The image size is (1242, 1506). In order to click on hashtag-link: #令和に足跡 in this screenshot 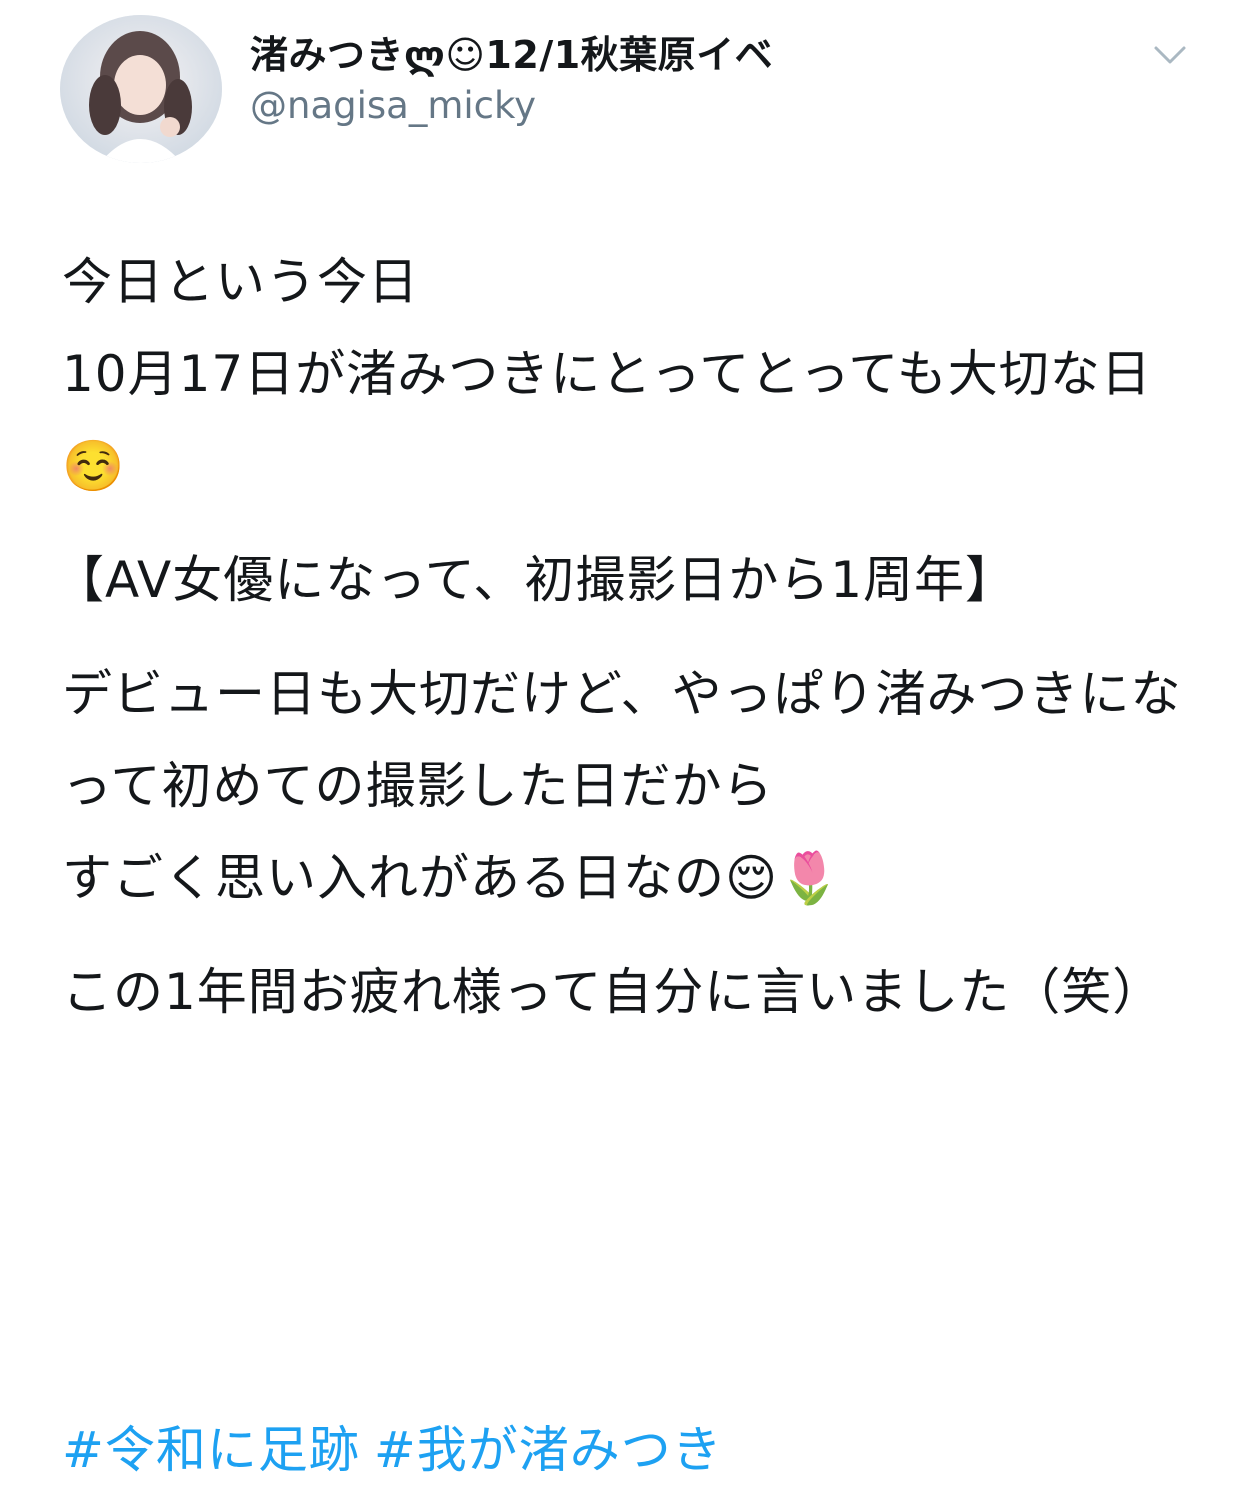, I will do `click(211, 1450)`.